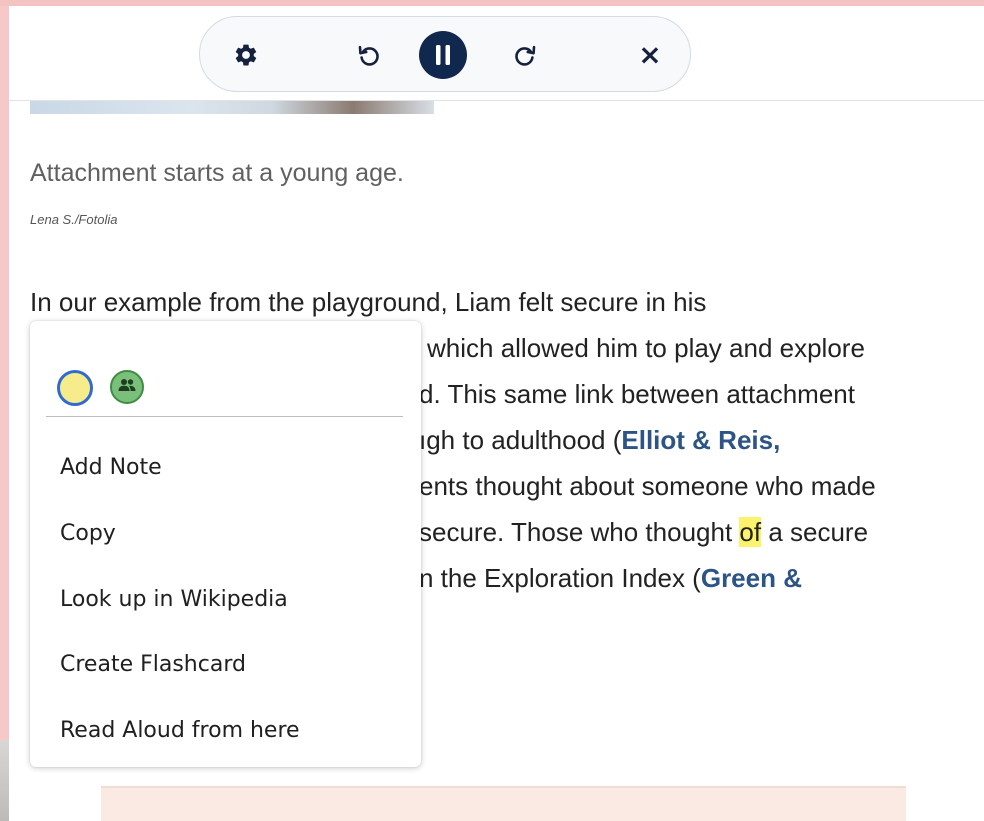  What do you see at coordinates (700, 440) in the screenshot?
I see `citation-link: Elliot & Reis,` at bounding box center [700, 440].